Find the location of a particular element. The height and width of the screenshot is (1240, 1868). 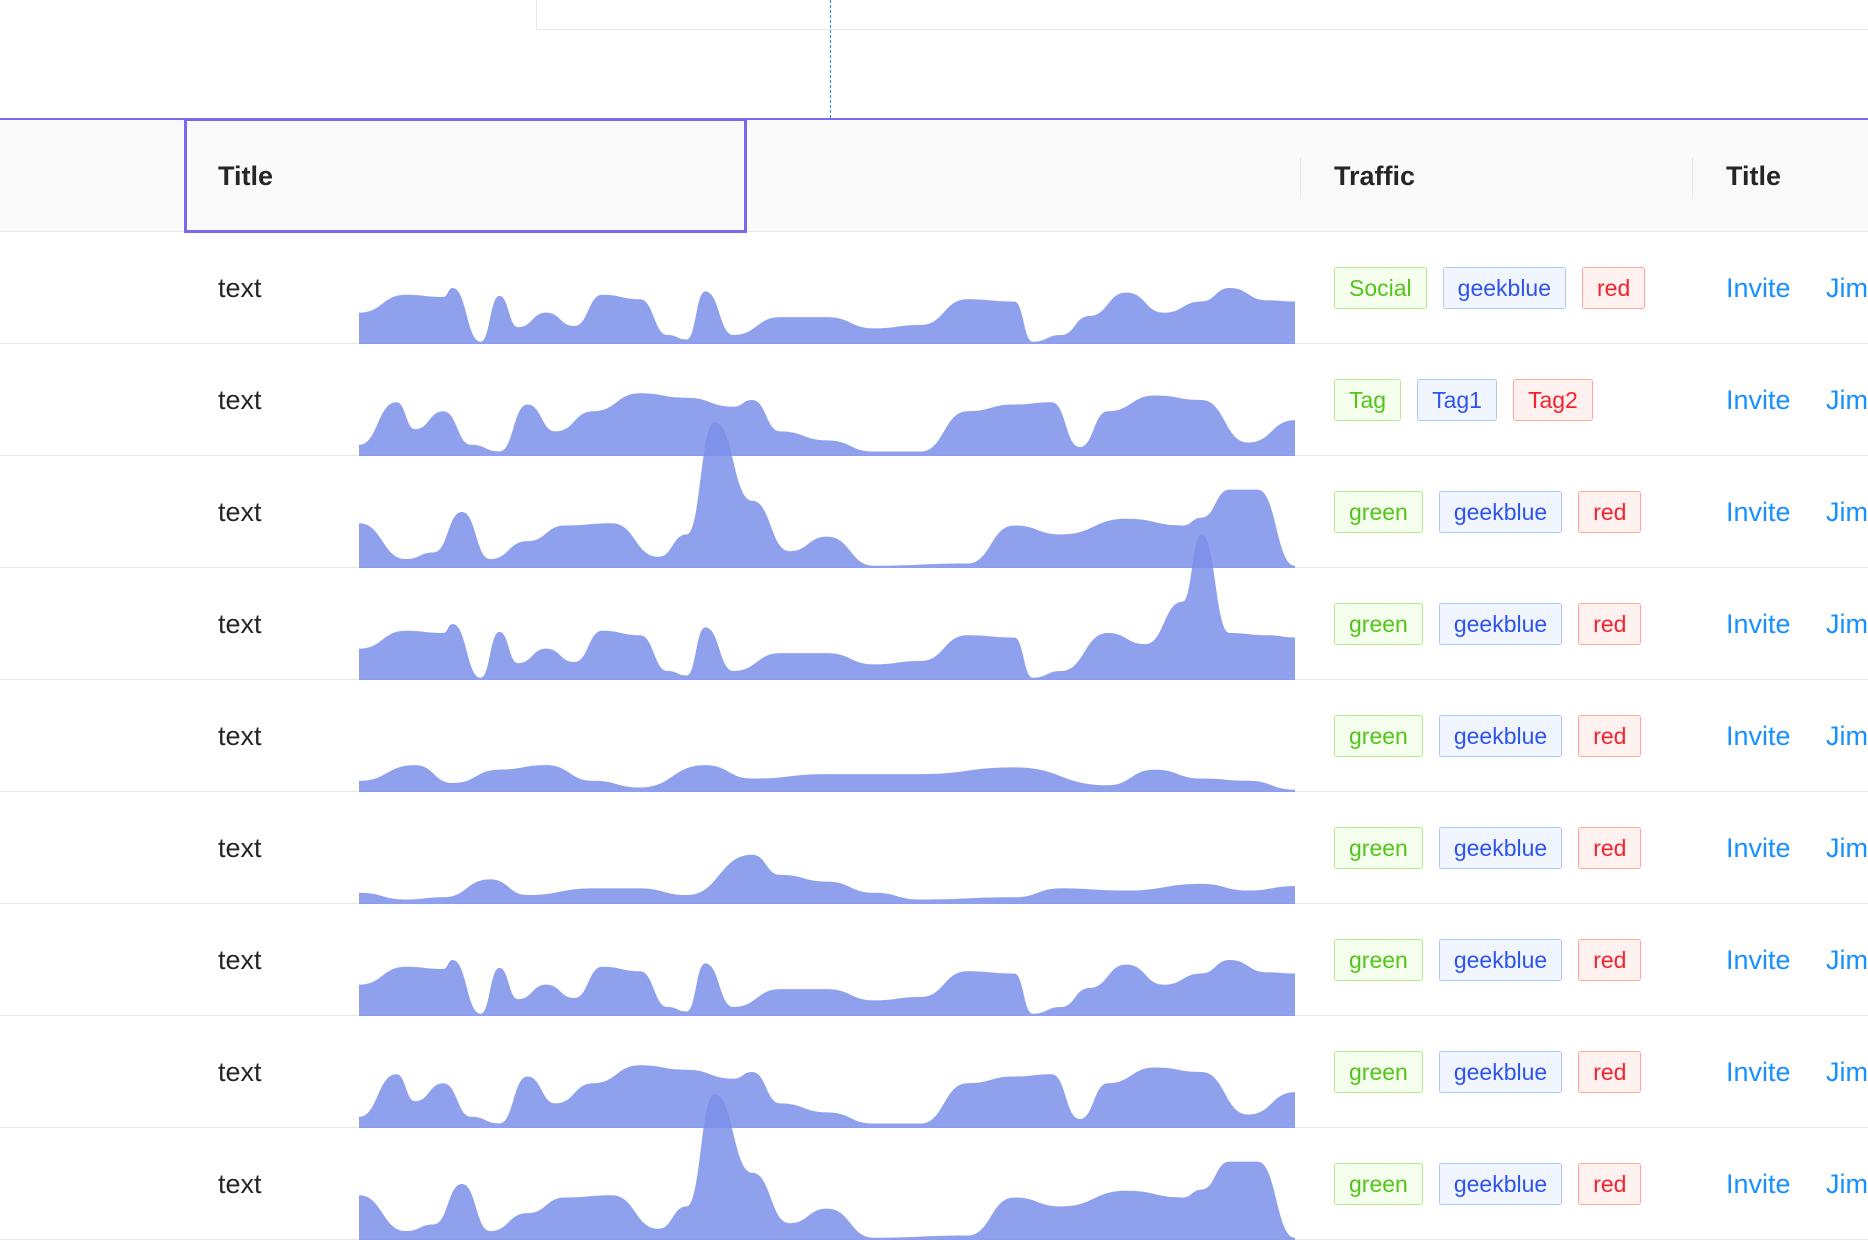

column-header-traffic: Traffic is located at coordinates (1374, 176).